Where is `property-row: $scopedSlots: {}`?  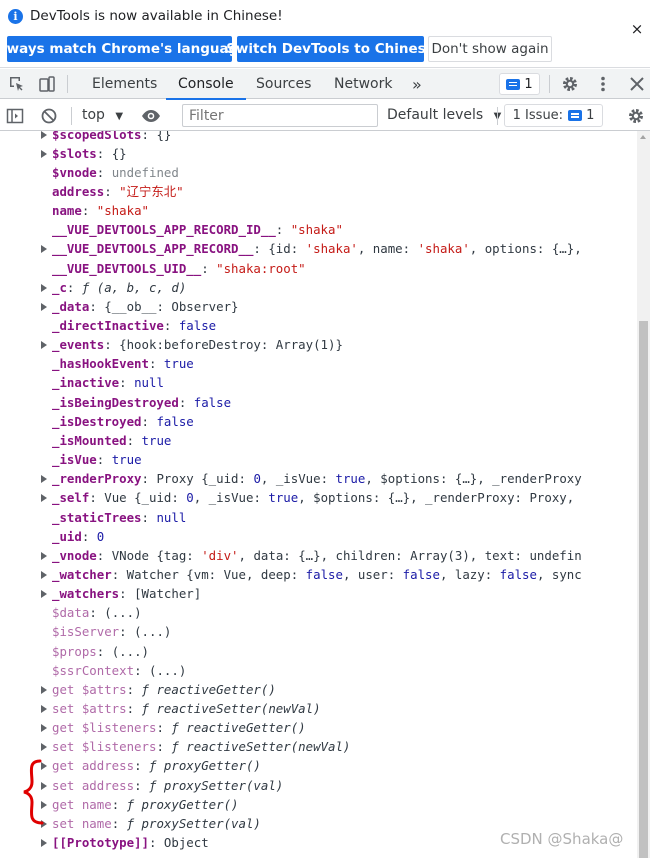 property-row: $scopedSlots: {} is located at coordinates (307, 137).